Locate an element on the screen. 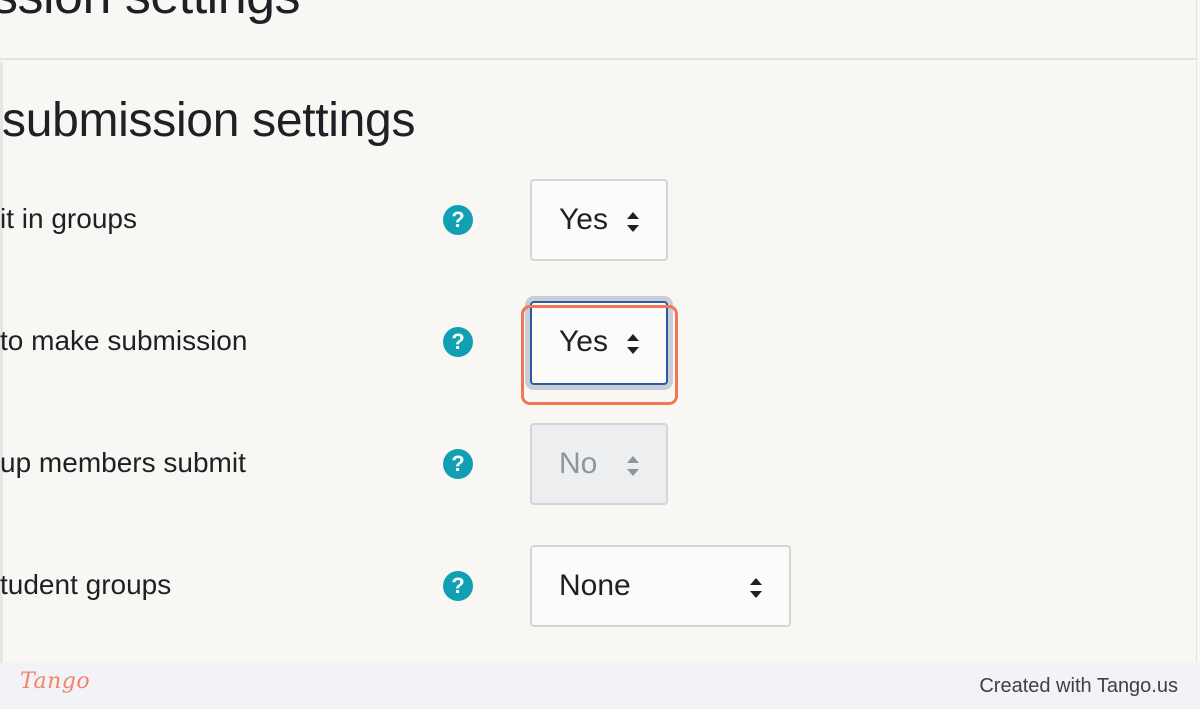 The height and width of the screenshot is (709, 1200). select-submit-in-groups: Yes is located at coordinates (599, 220).